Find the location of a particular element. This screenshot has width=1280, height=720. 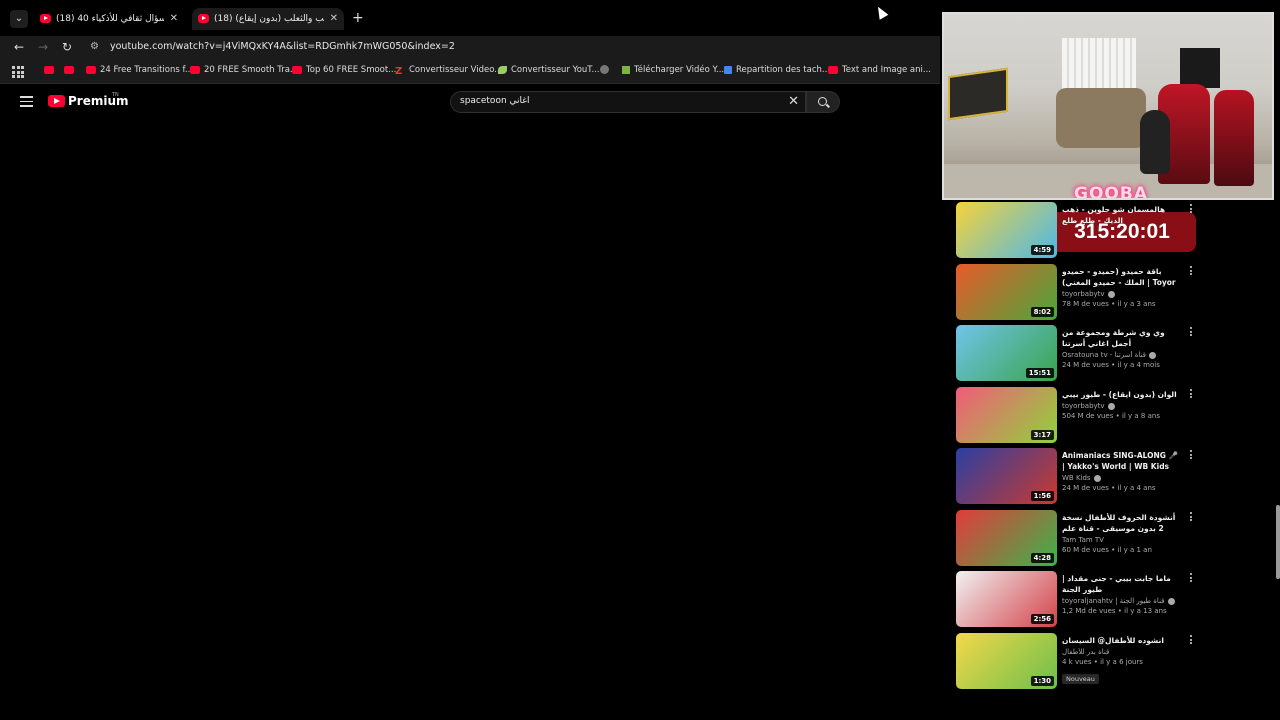

youtube-premium-wordmark: Premium is located at coordinates (98, 101).